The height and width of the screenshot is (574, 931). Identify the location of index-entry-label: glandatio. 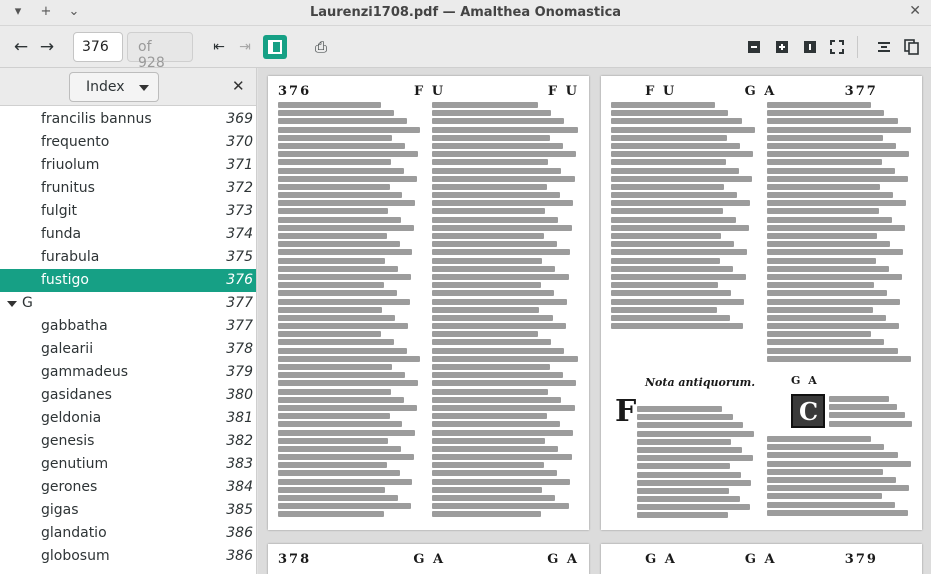
(74, 533).